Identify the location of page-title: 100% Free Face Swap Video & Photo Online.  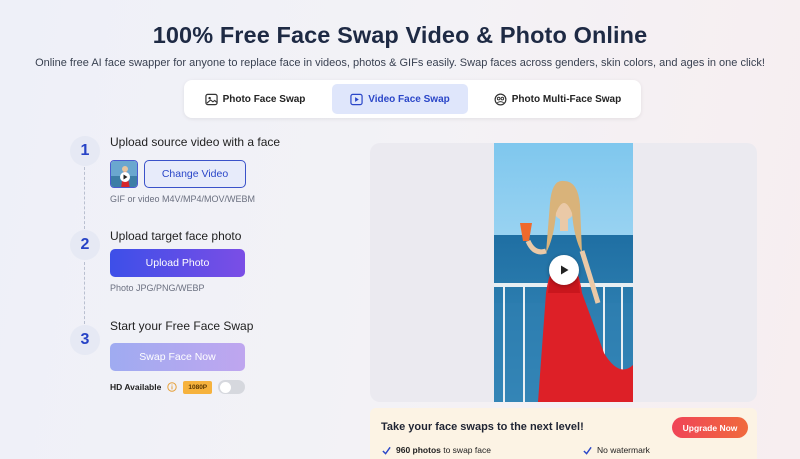
(400, 35).